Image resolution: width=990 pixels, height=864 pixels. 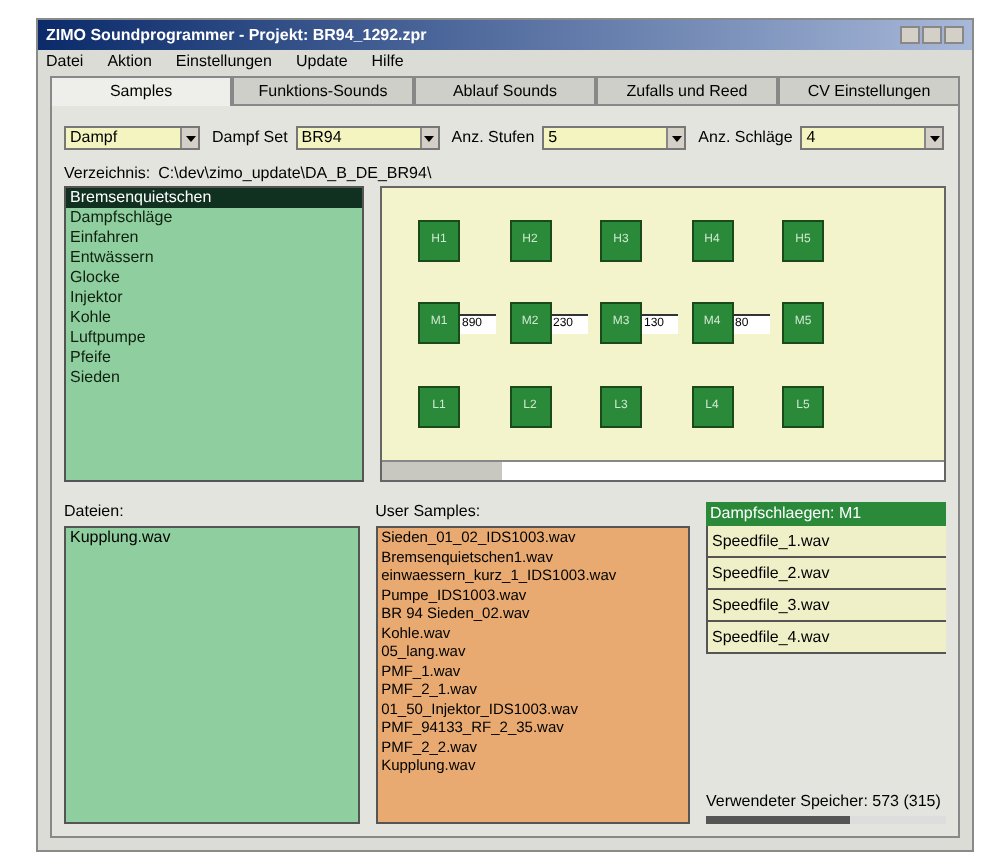 What do you see at coordinates (429, 512) in the screenshot?
I see `user-samples-label: User Samples:` at bounding box center [429, 512].